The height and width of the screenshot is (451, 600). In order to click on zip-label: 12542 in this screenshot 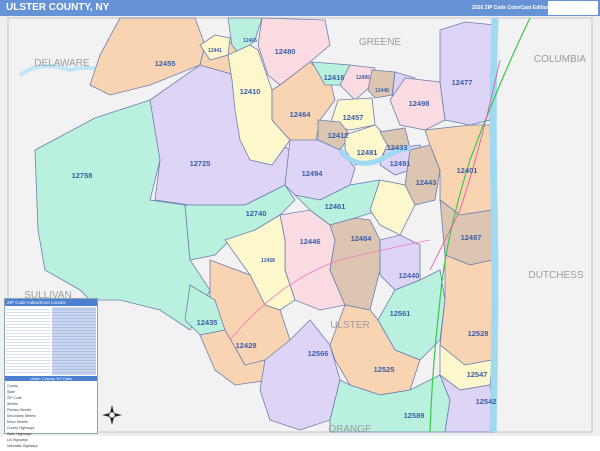, I will do `click(486, 401)`.